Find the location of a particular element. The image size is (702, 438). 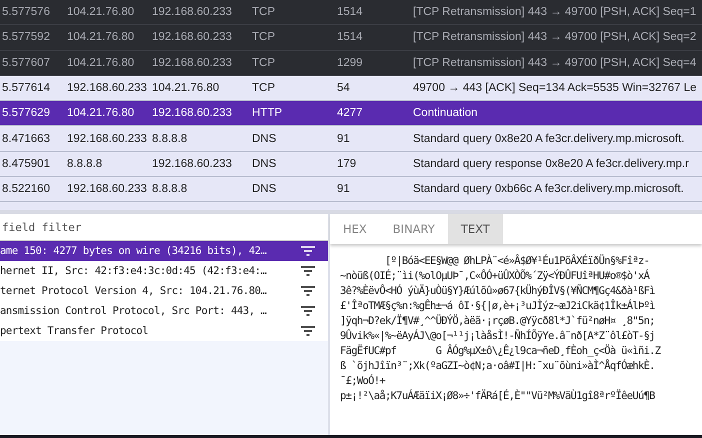

time-cell-text: 5.577576 is located at coordinates (26, 12).